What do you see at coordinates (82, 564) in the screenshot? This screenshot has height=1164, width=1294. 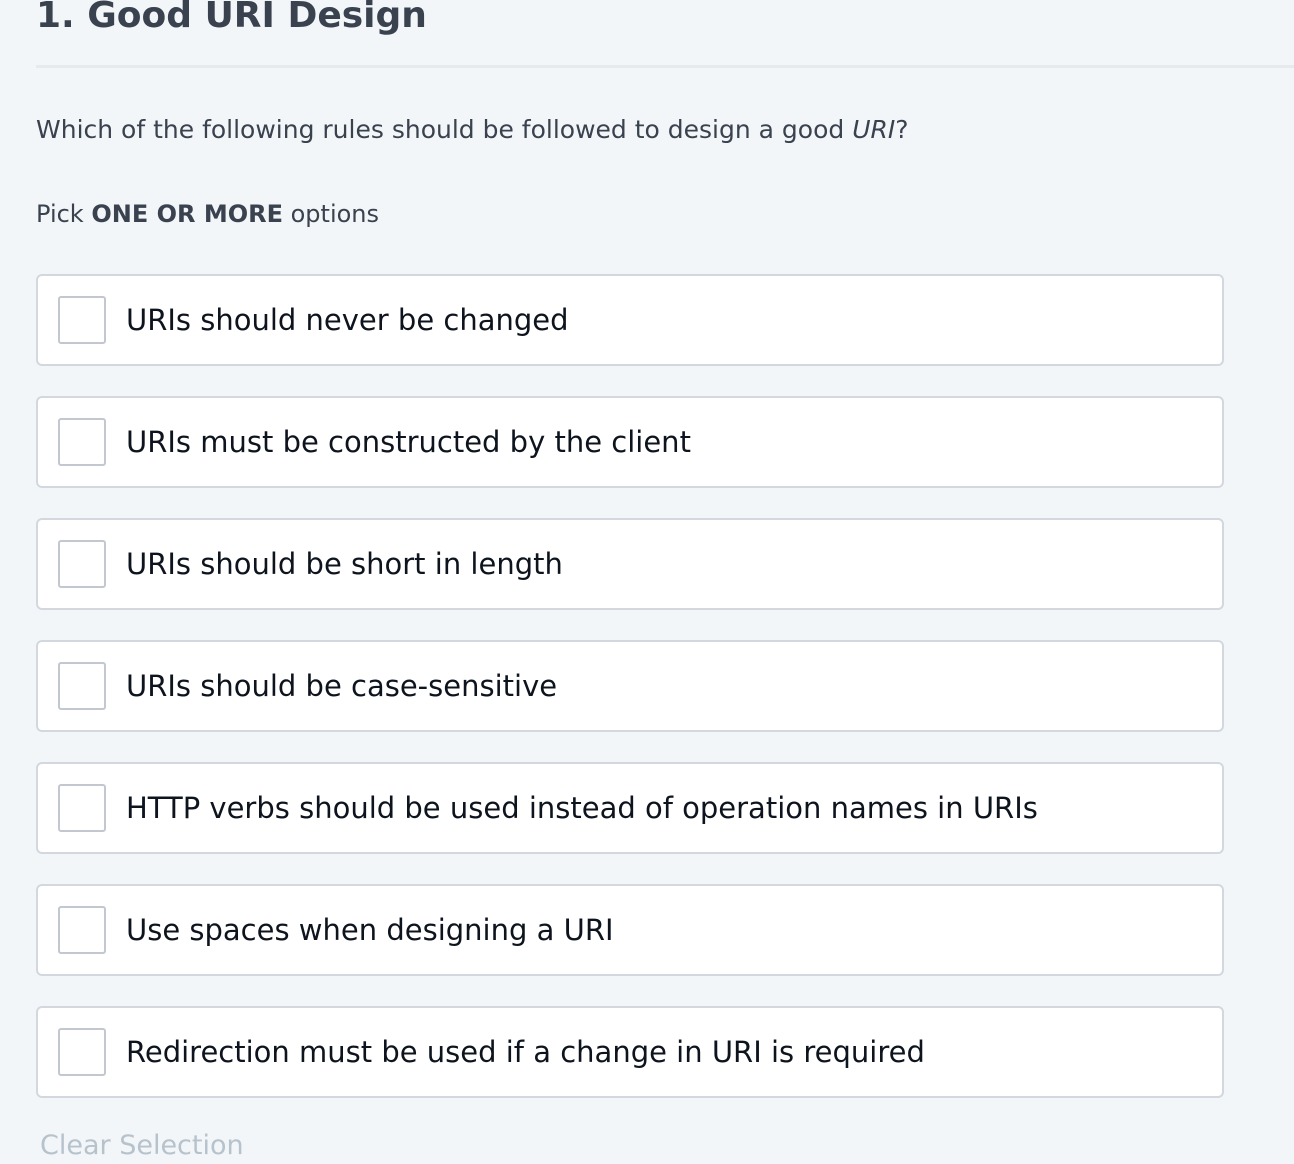 I see `option-3-checkbox` at bounding box center [82, 564].